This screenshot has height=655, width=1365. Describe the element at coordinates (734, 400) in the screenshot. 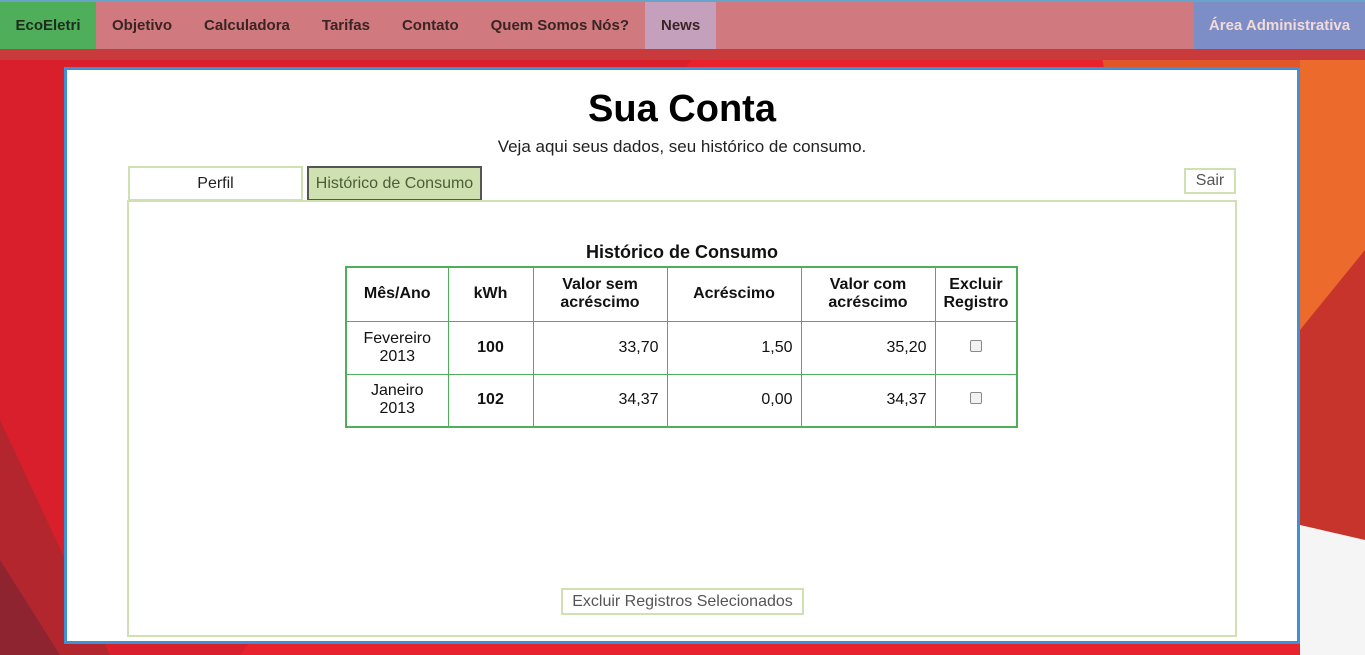

I see `cell-addition: 0,00` at that location.